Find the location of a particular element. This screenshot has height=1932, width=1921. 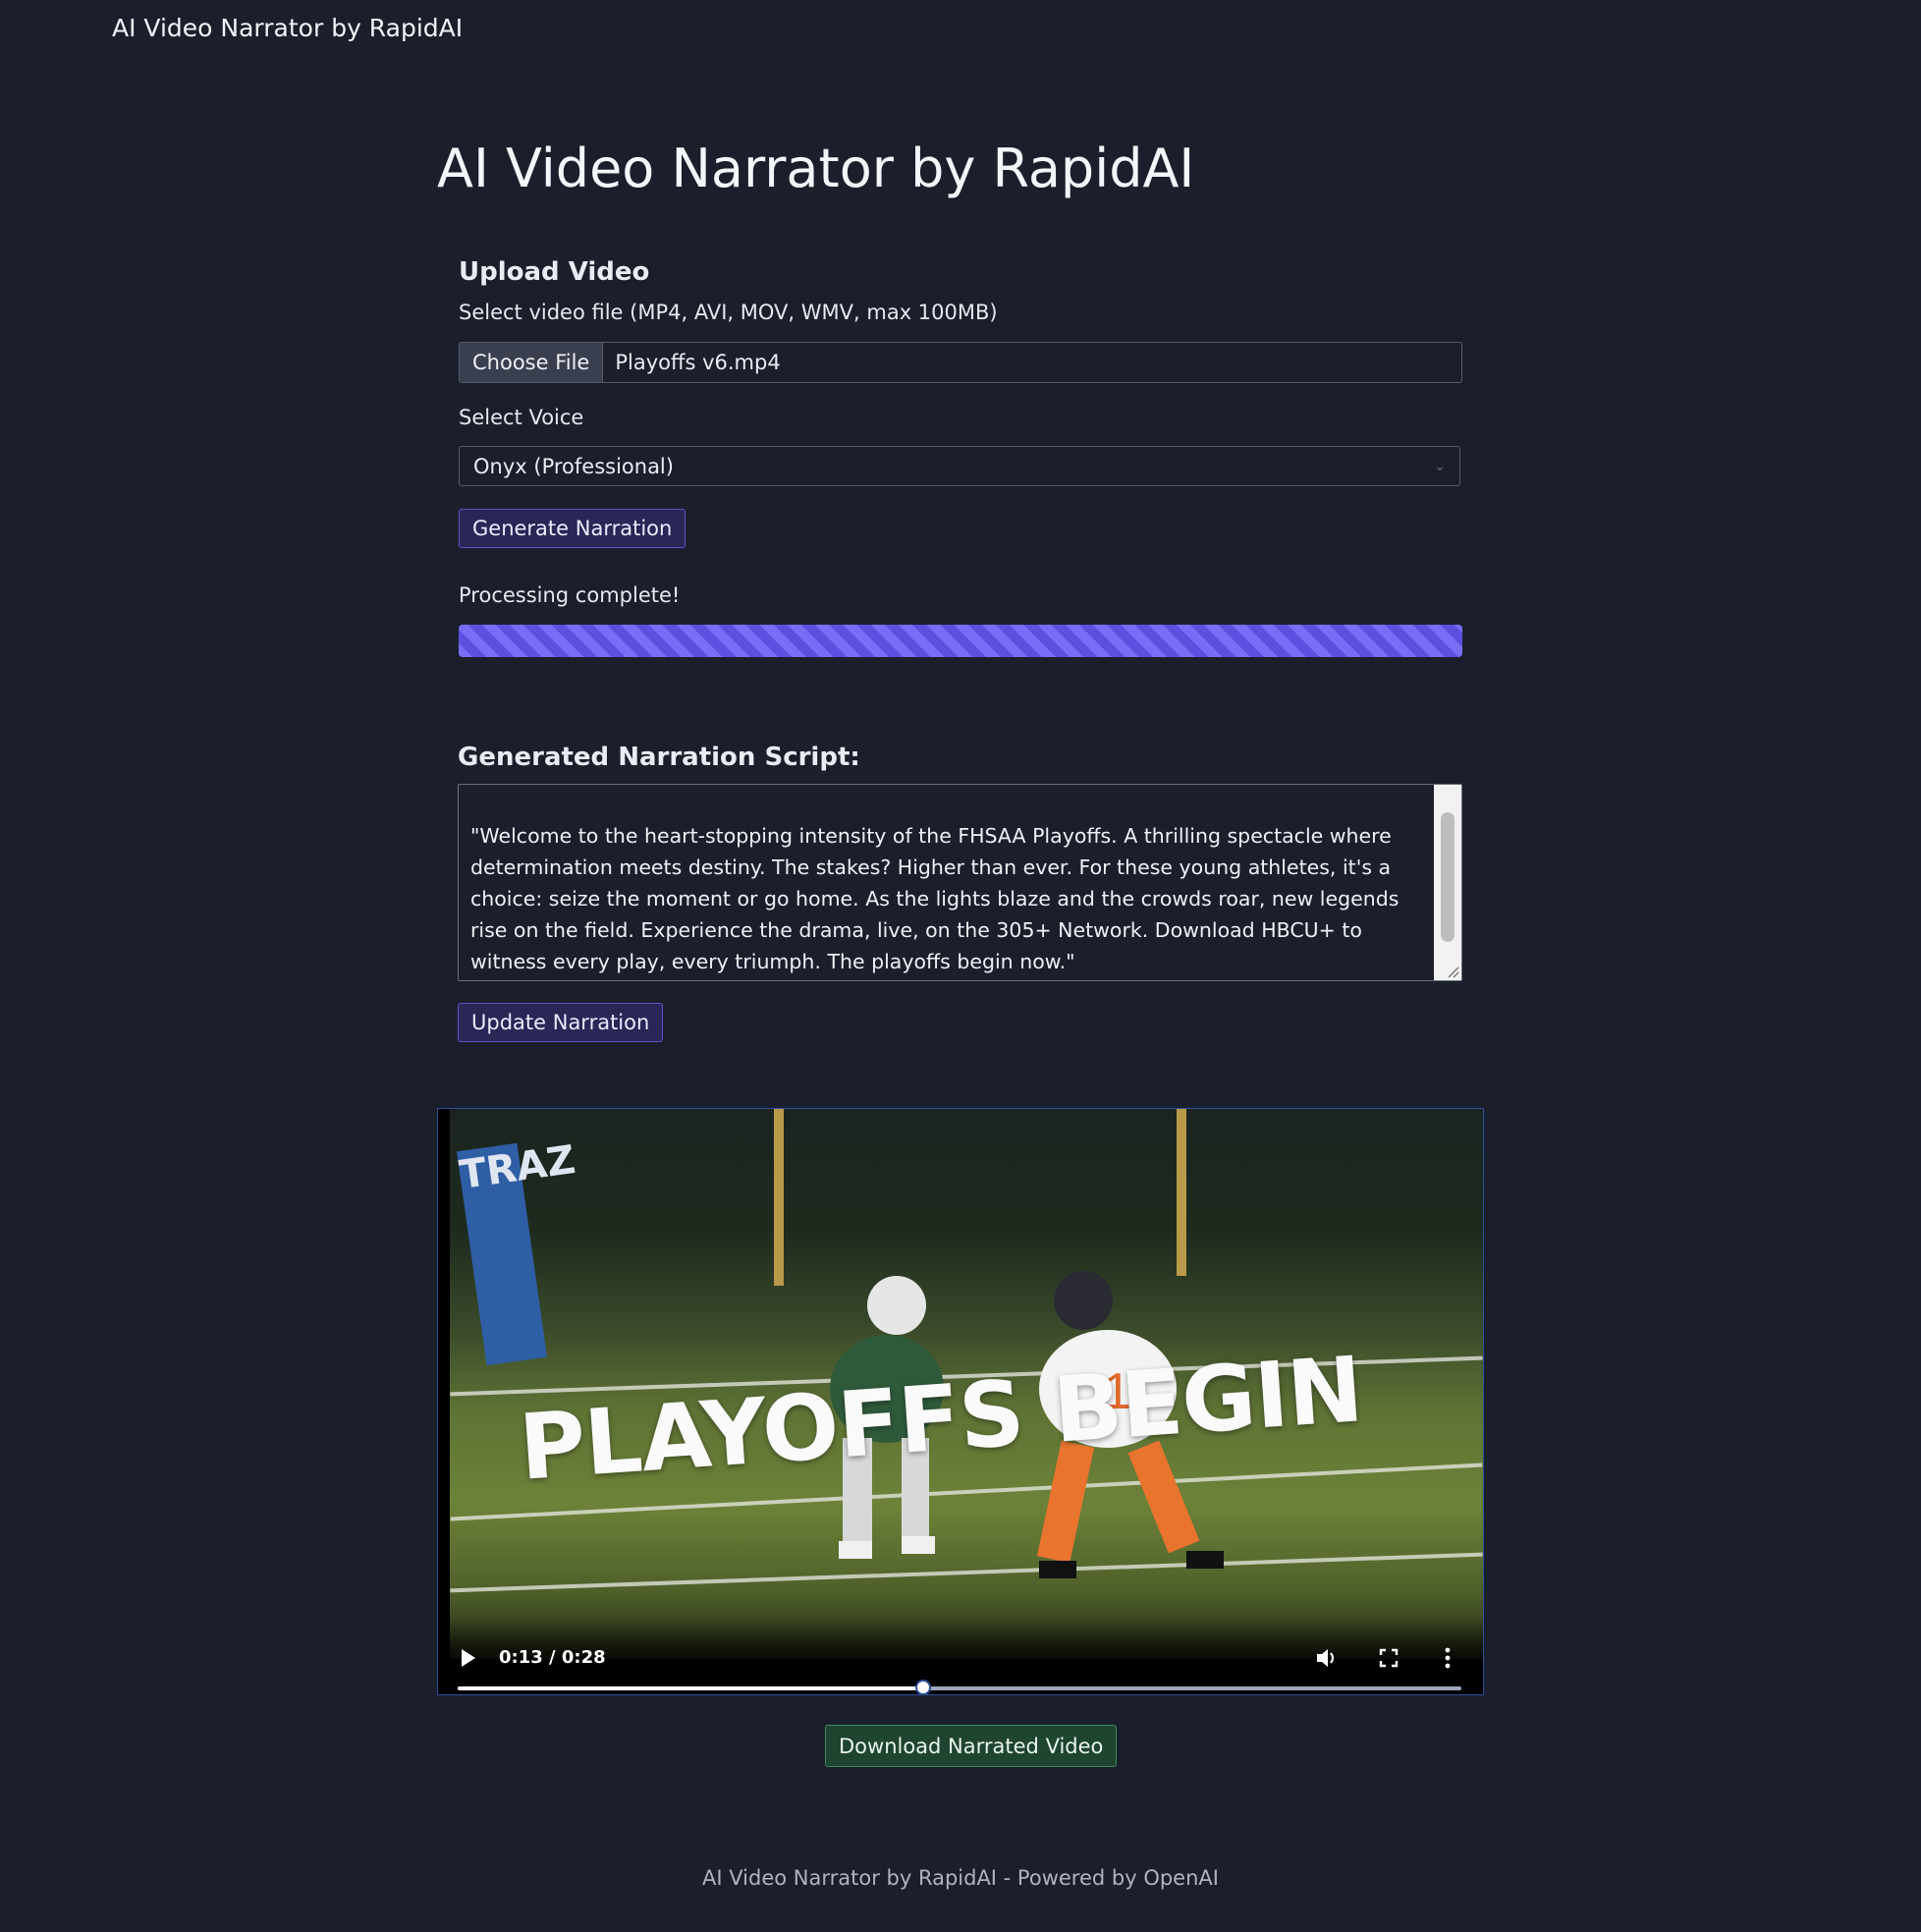

seek-thumb is located at coordinates (923, 1687).